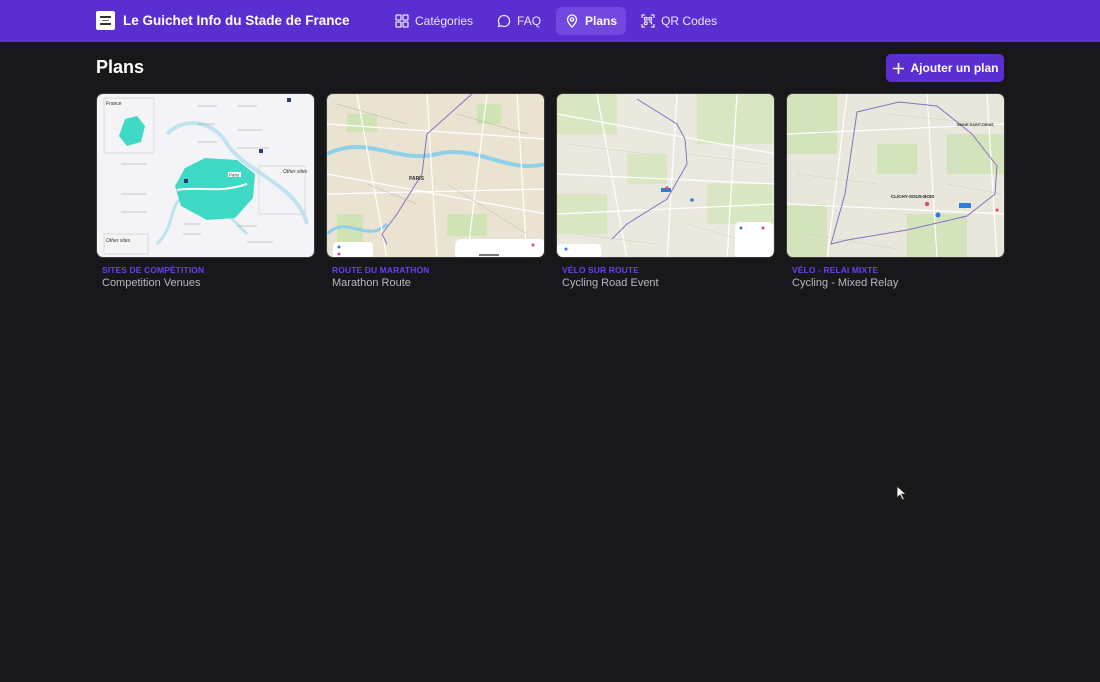  What do you see at coordinates (572, 21) in the screenshot?
I see `map-pin-icon` at bounding box center [572, 21].